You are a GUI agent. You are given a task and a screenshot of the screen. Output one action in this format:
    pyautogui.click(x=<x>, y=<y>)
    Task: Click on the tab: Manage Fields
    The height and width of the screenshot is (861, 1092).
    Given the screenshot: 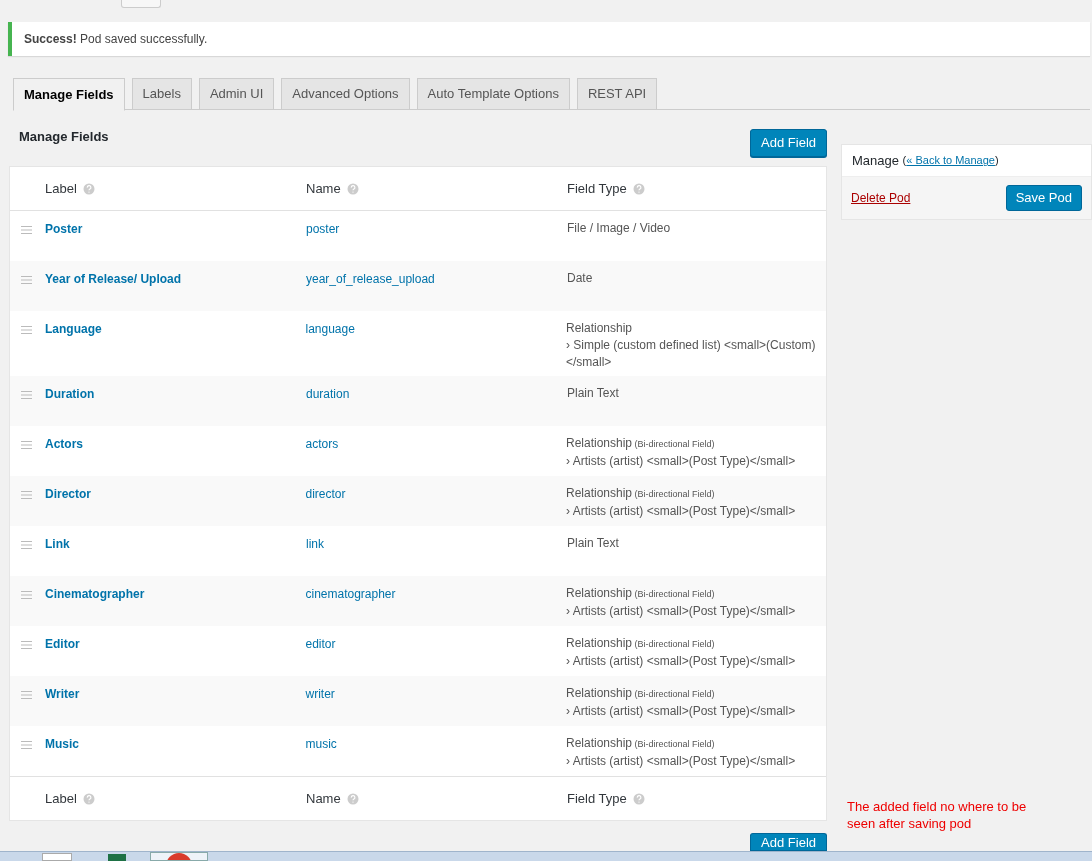 What is the action you would take?
    pyautogui.click(x=69, y=94)
    